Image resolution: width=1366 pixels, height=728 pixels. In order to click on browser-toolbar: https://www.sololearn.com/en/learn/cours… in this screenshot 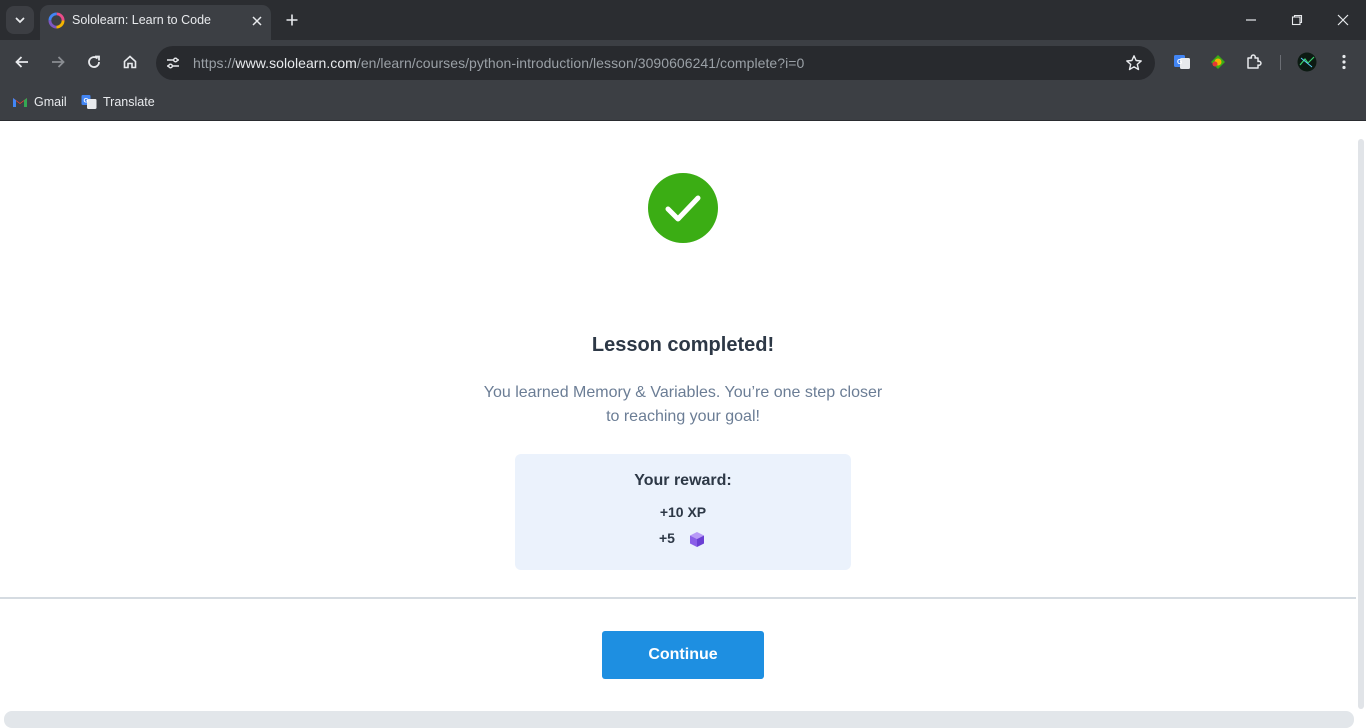, I will do `click(683, 62)`.